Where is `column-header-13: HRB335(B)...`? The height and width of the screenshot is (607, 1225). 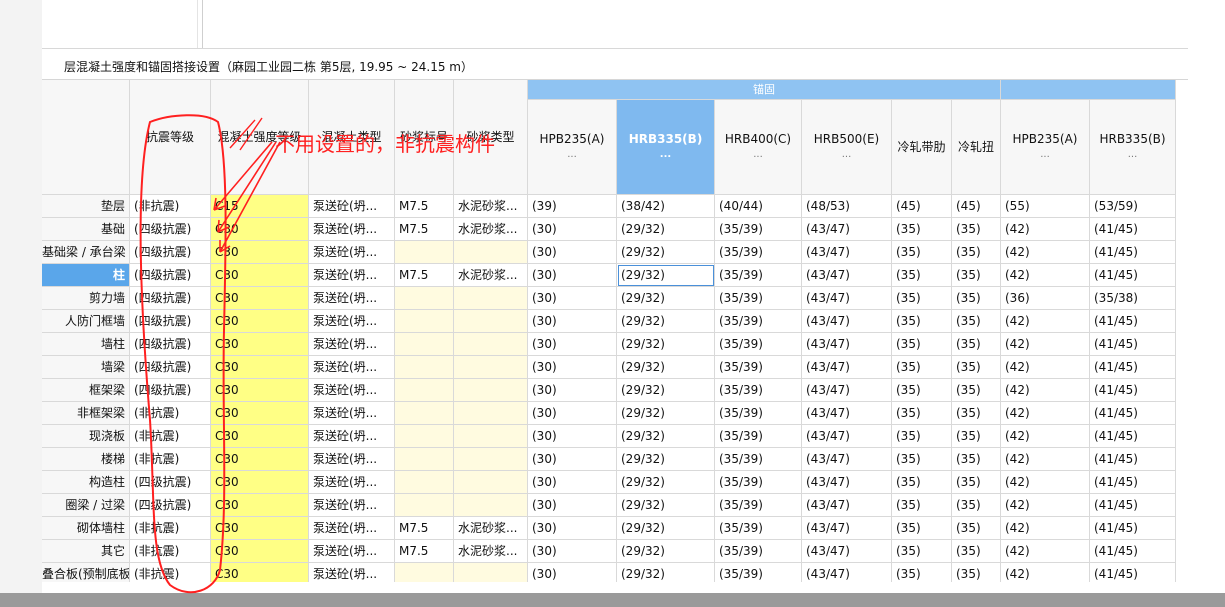
column-header-13: HRB335(B)... is located at coordinates (1133, 147).